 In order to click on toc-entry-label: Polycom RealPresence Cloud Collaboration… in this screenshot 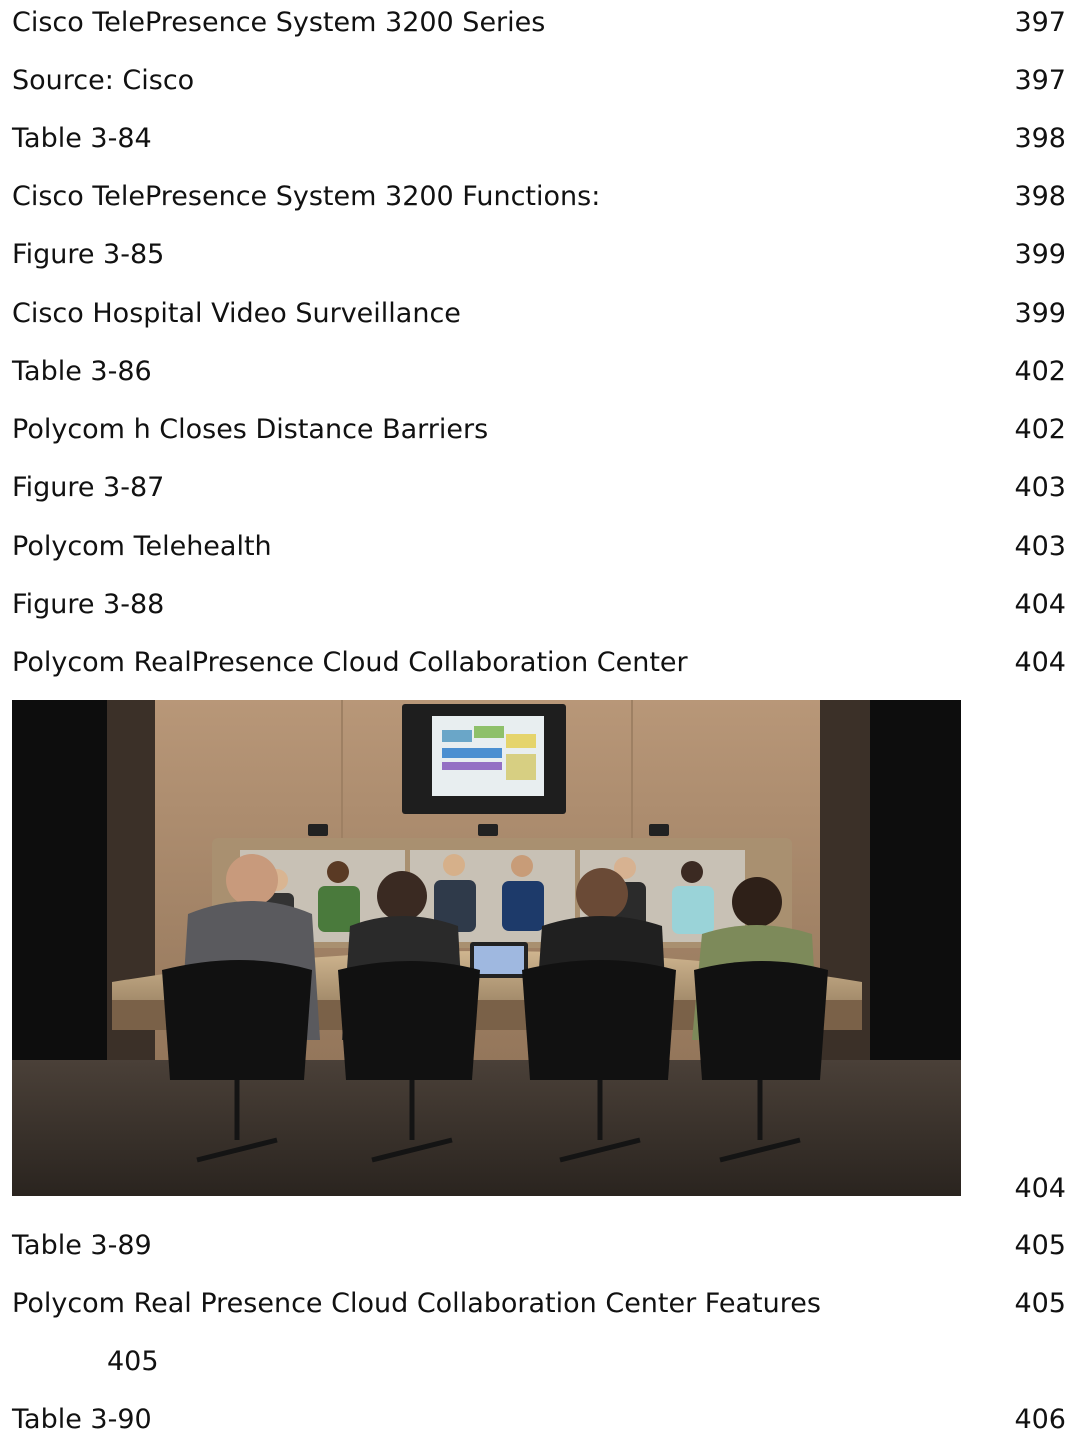, I will do `click(350, 662)`.